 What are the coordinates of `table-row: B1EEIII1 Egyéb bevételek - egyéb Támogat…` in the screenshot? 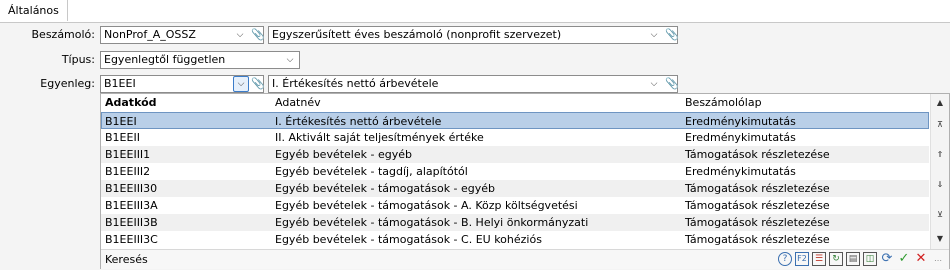 It's located at (515, 154).